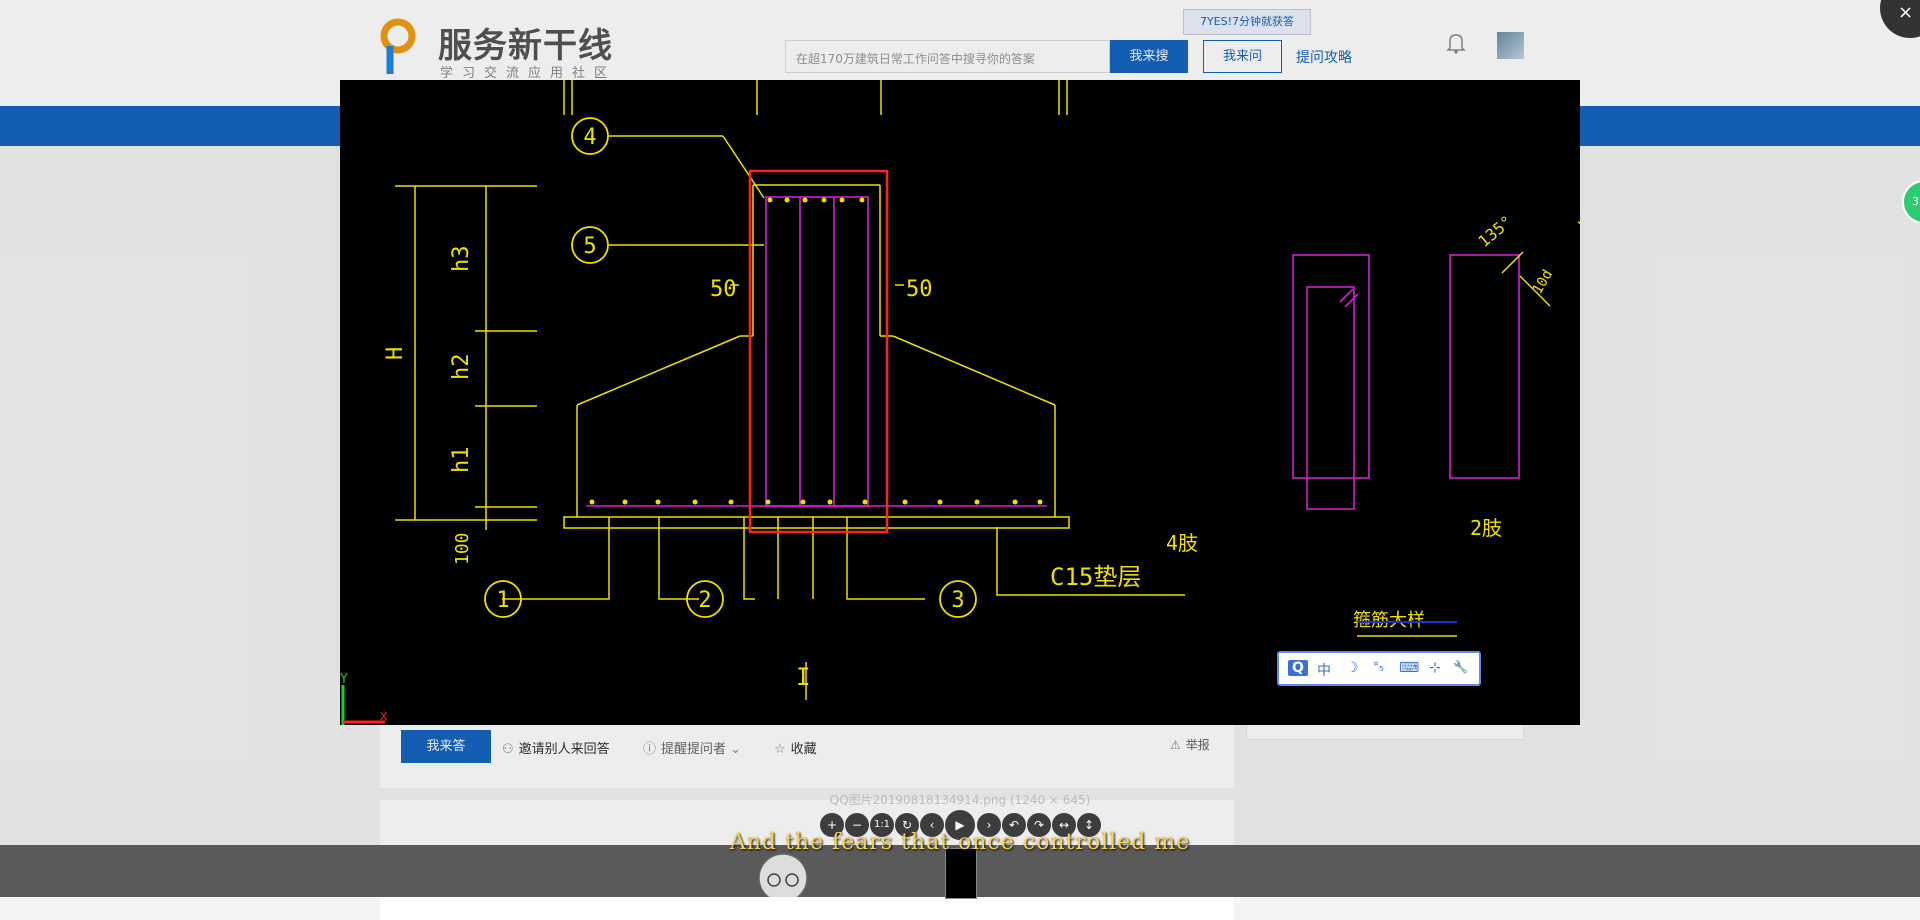 The height and width of the screenshot is (920, 1920). Describe the element at coordinates (960, 800) in the screenshot. I see `image-file-caption: QQ图片20190818134914.png (1240 × 645)` at that location.